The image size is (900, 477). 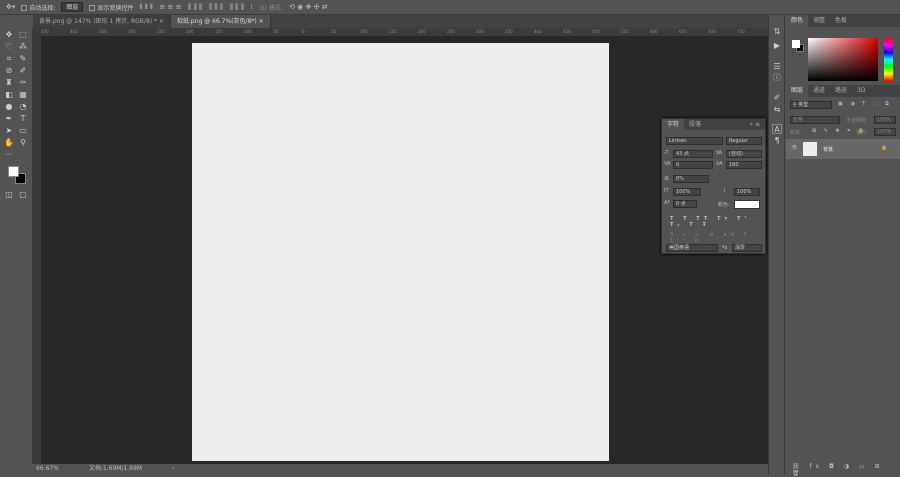 I want to click on opacity-field: 100%, so click(x=885, y=120).